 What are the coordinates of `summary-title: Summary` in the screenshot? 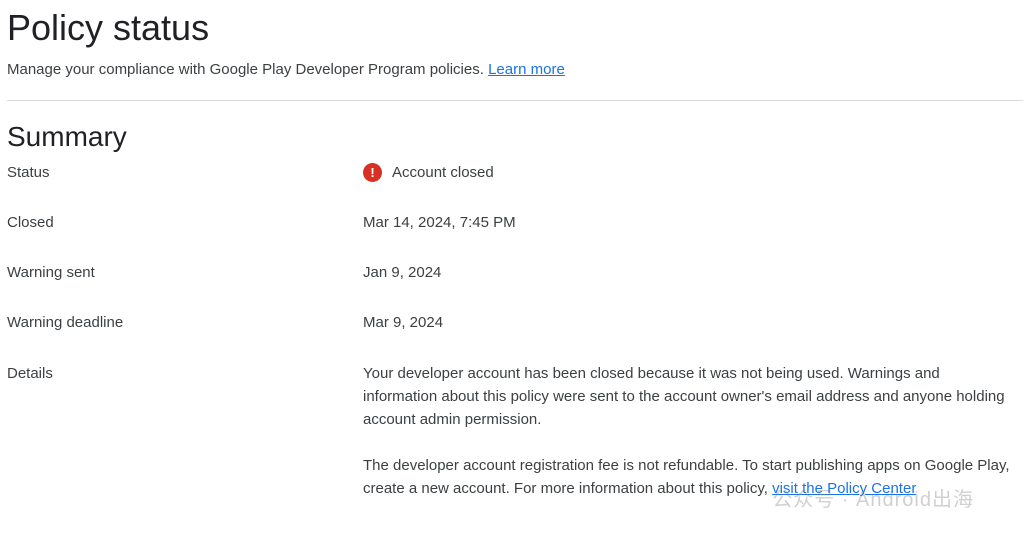 It's located at (67, 136).